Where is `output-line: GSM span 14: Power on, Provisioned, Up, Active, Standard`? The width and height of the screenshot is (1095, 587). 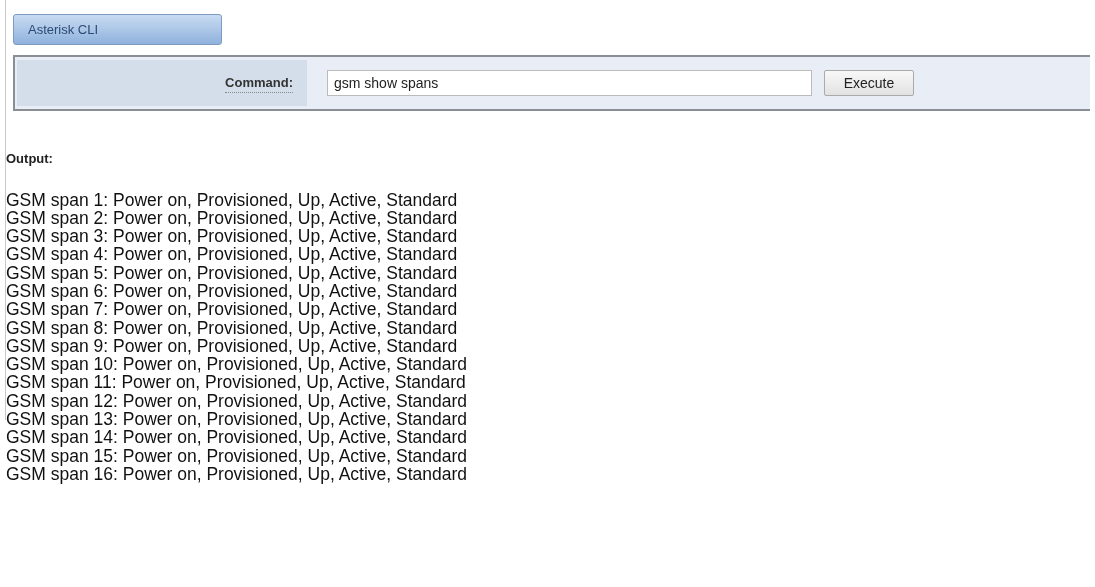
output-line: GSM span 14: Power on, Provisioned, Up, Active, Standard is located at coordinates (237, 437).